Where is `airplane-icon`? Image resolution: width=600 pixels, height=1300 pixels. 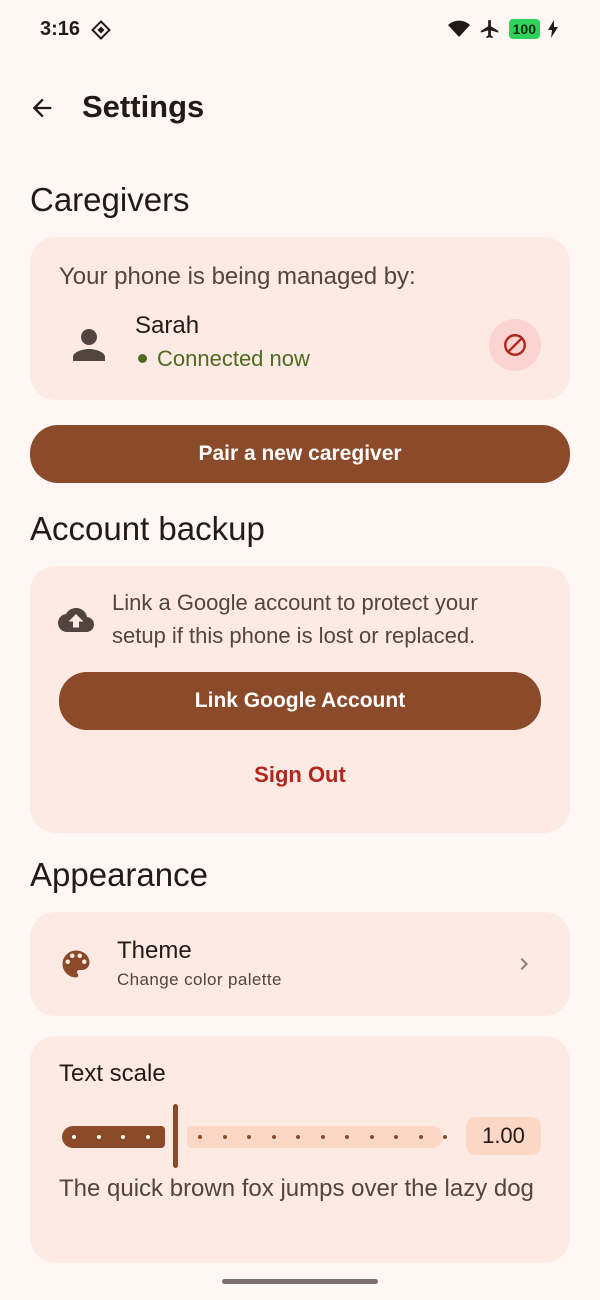
airplane-icon is located at coordinates (489, 29).